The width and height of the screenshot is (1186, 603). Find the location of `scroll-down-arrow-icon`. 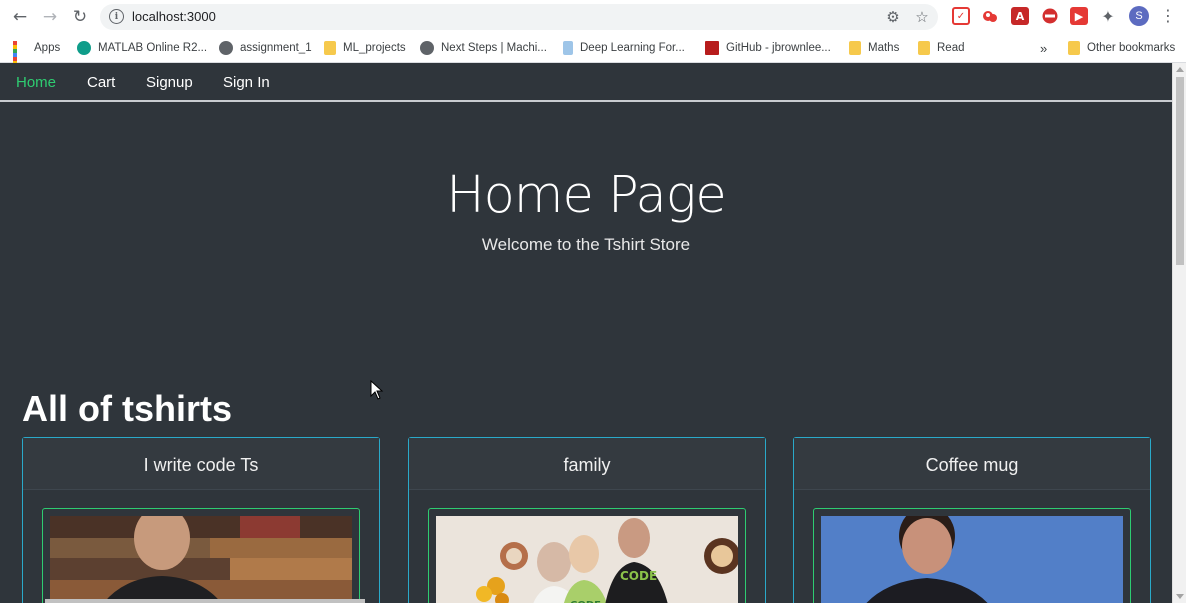

scroll-down-arrow-icon is located at coordinates (1180, 596).